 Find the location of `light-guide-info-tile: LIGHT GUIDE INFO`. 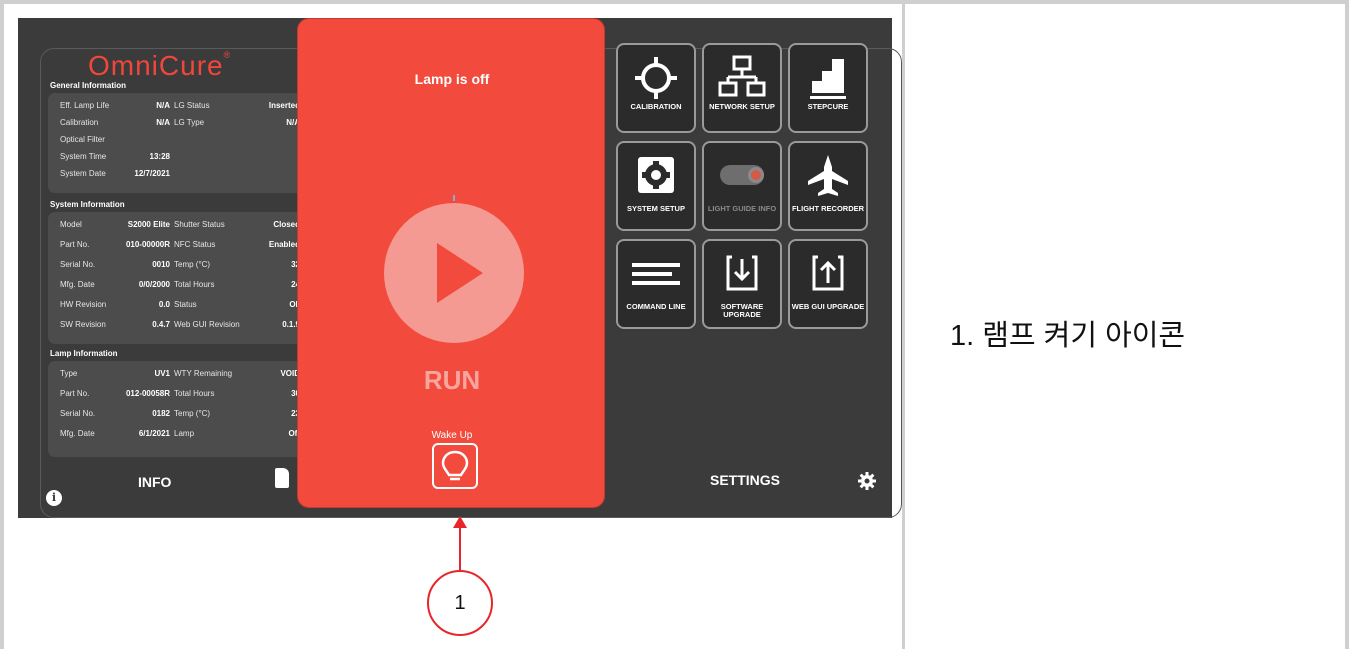

light-guide-info-tile: LIGHT GUIDE INFO is located at coordinates (742, 186).